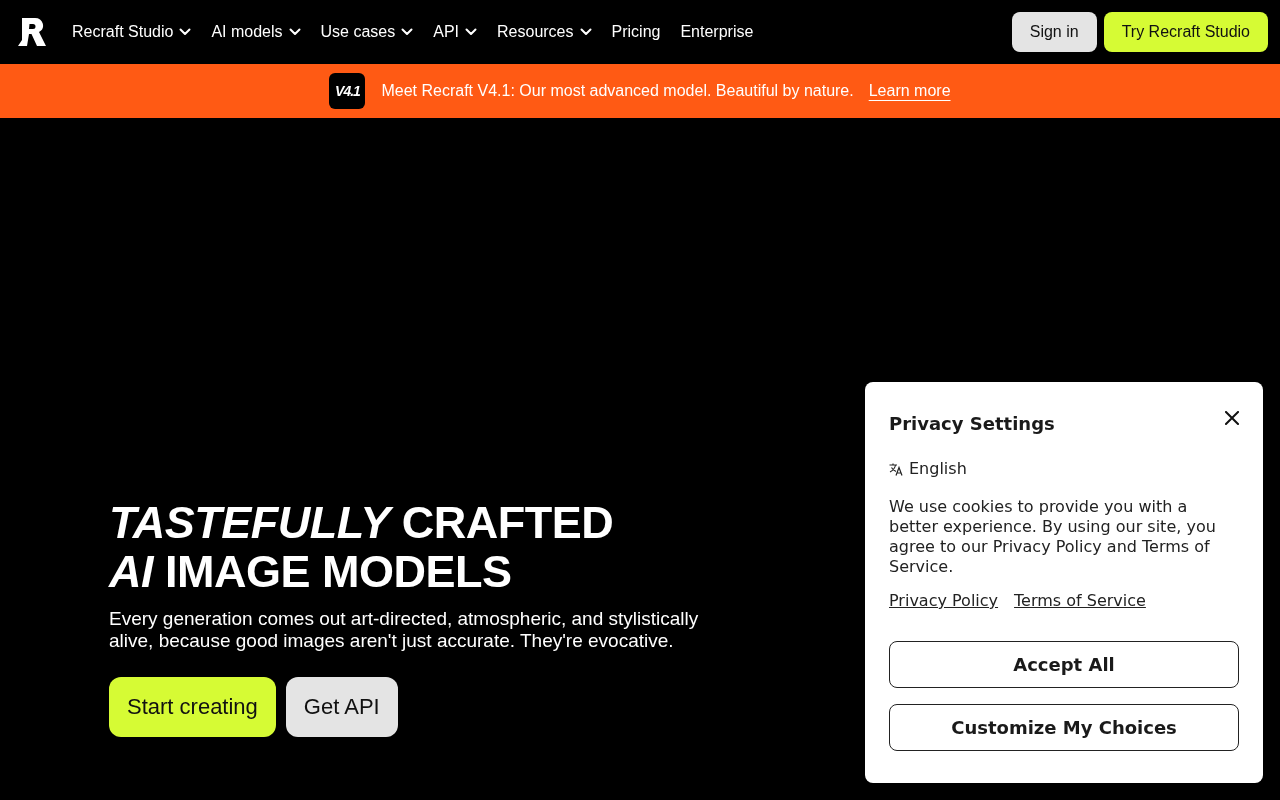 The image size is (1280, 800). Describe the element at coordinates (972, 424) in the screenshot. I see `dialog-title: Privacy Settings` at that location.